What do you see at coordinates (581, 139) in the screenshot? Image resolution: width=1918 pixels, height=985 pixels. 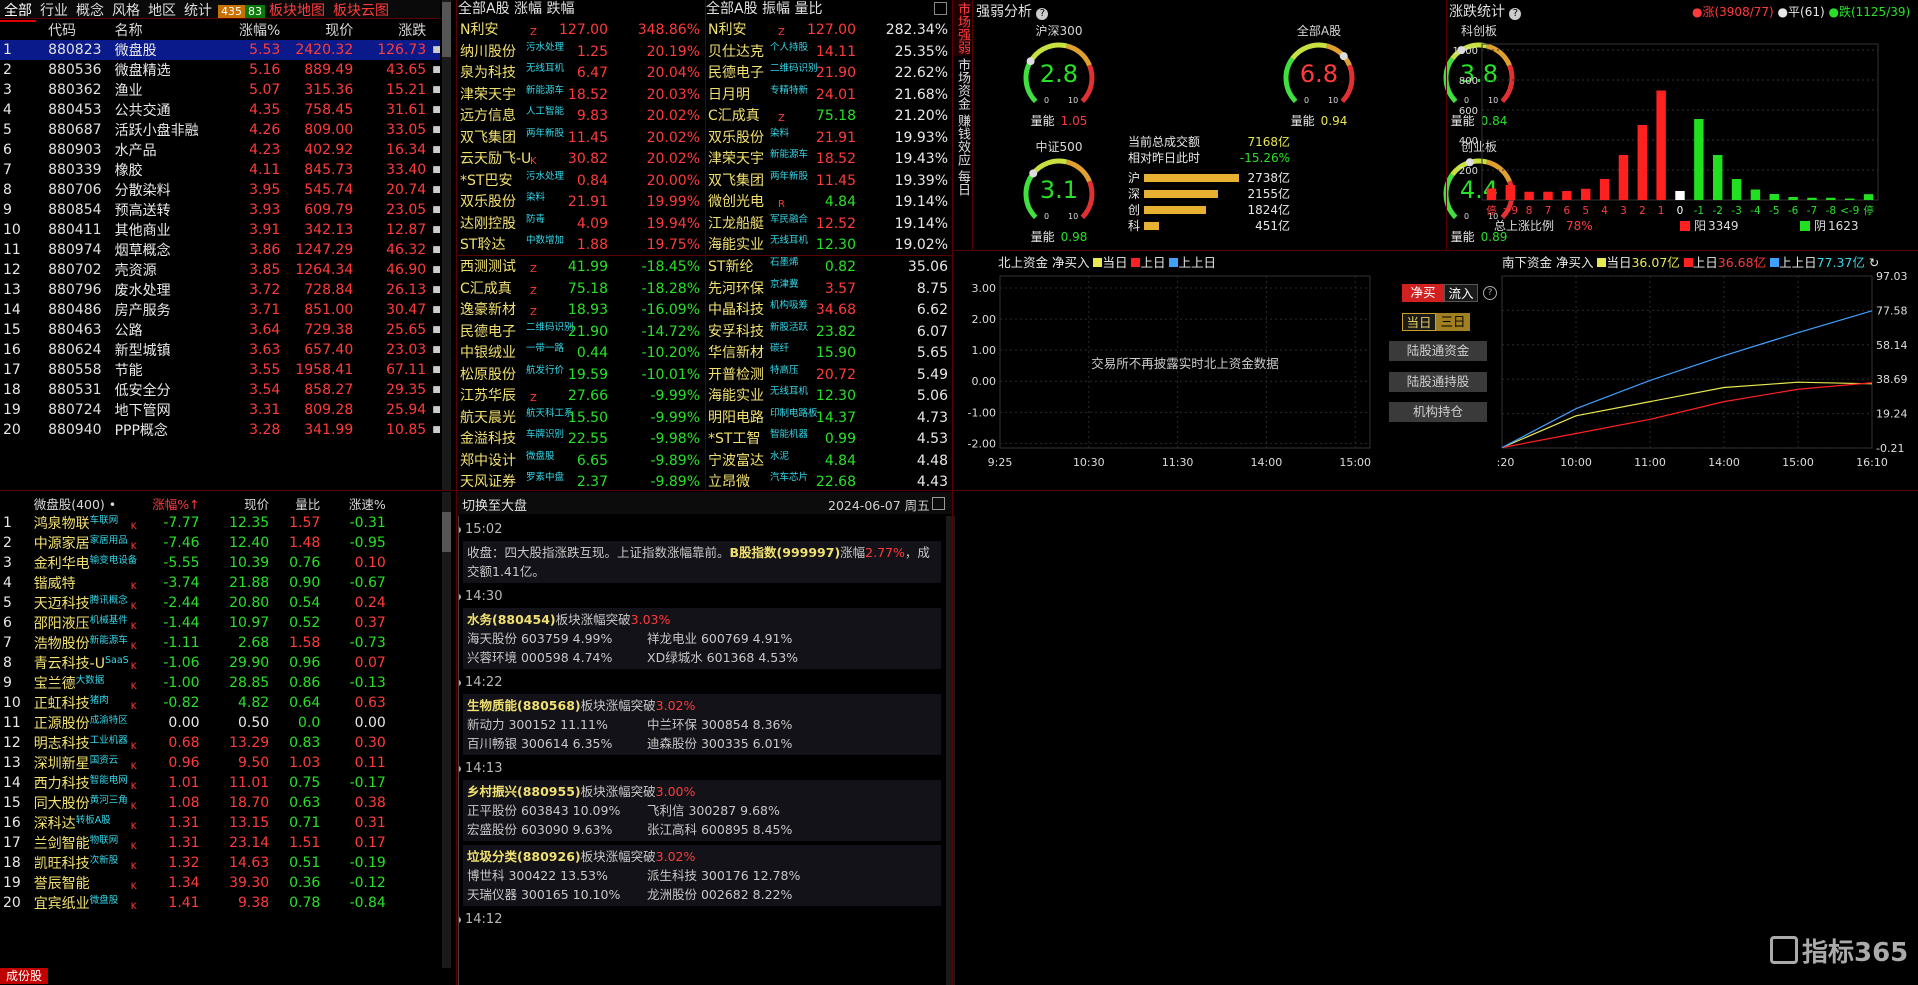 I see `rank-row: 双飞集团 两年新股 11.45 20.02%` at bounding box center [581, 139].